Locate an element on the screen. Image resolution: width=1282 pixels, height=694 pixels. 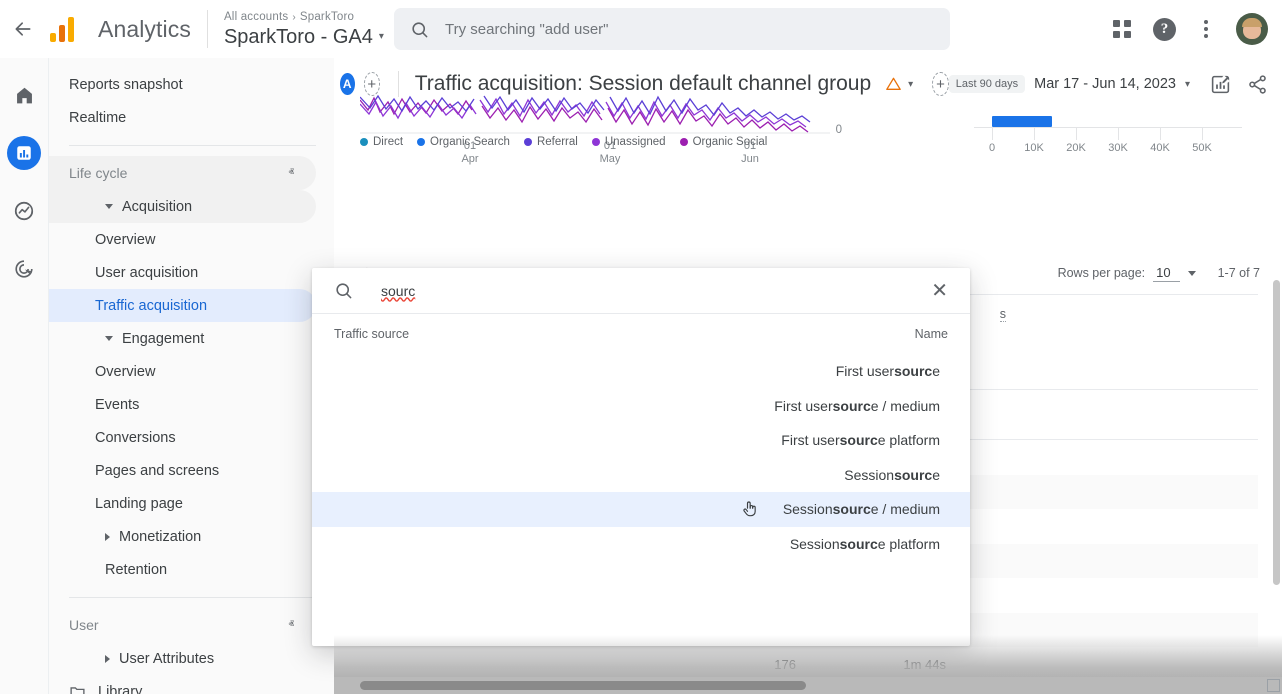
bar-chart: 0 10K 20K 30K 40K 50K is located at coordinates (1108, 162).